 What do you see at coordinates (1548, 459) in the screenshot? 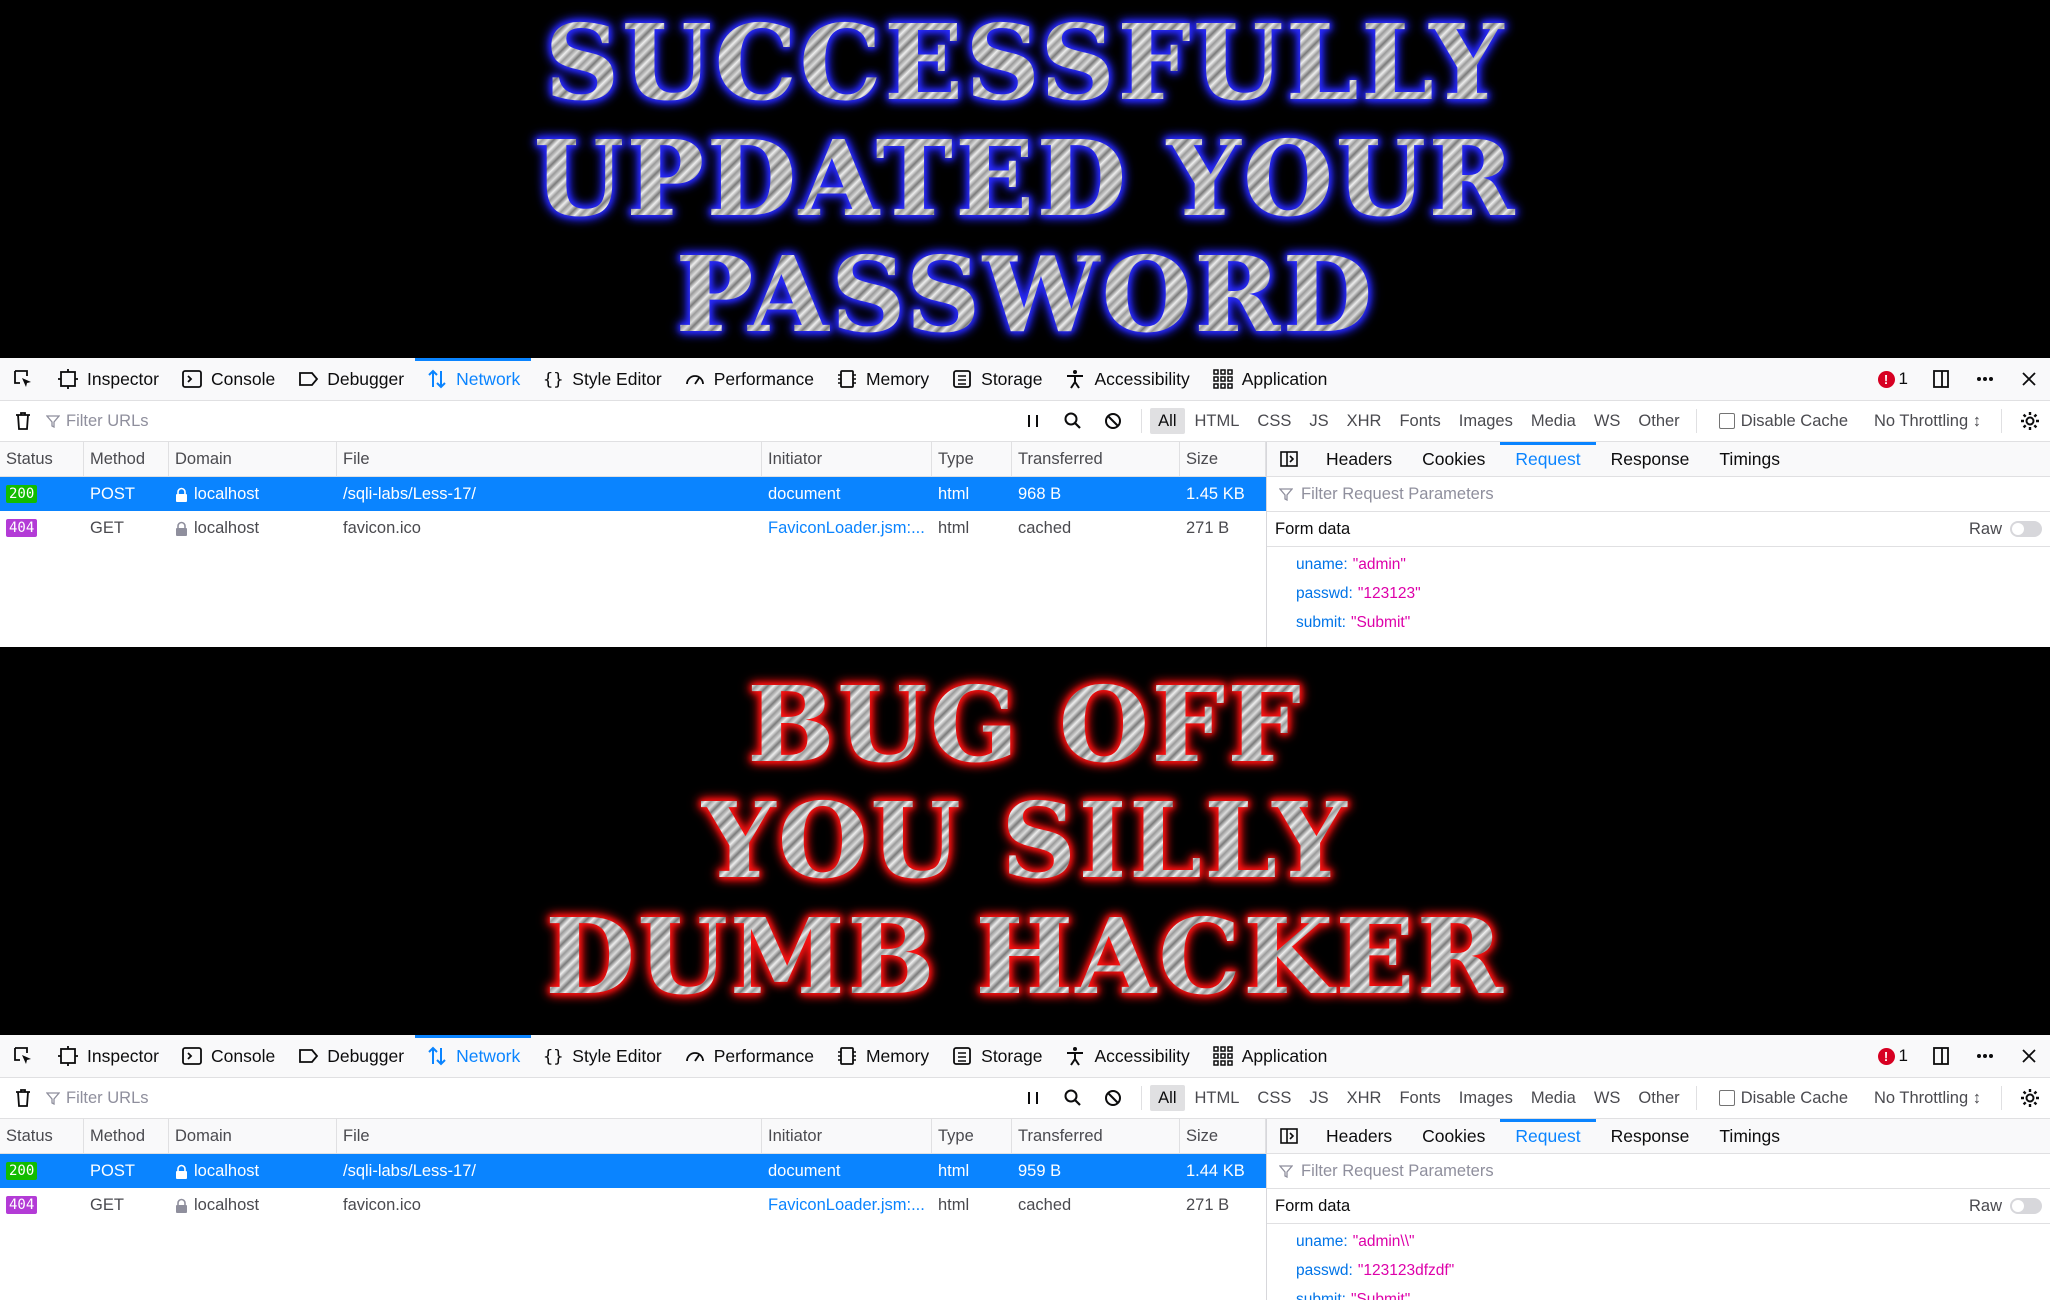
I see `detail-tab-request: Request` at bounding box center [1548, 459].